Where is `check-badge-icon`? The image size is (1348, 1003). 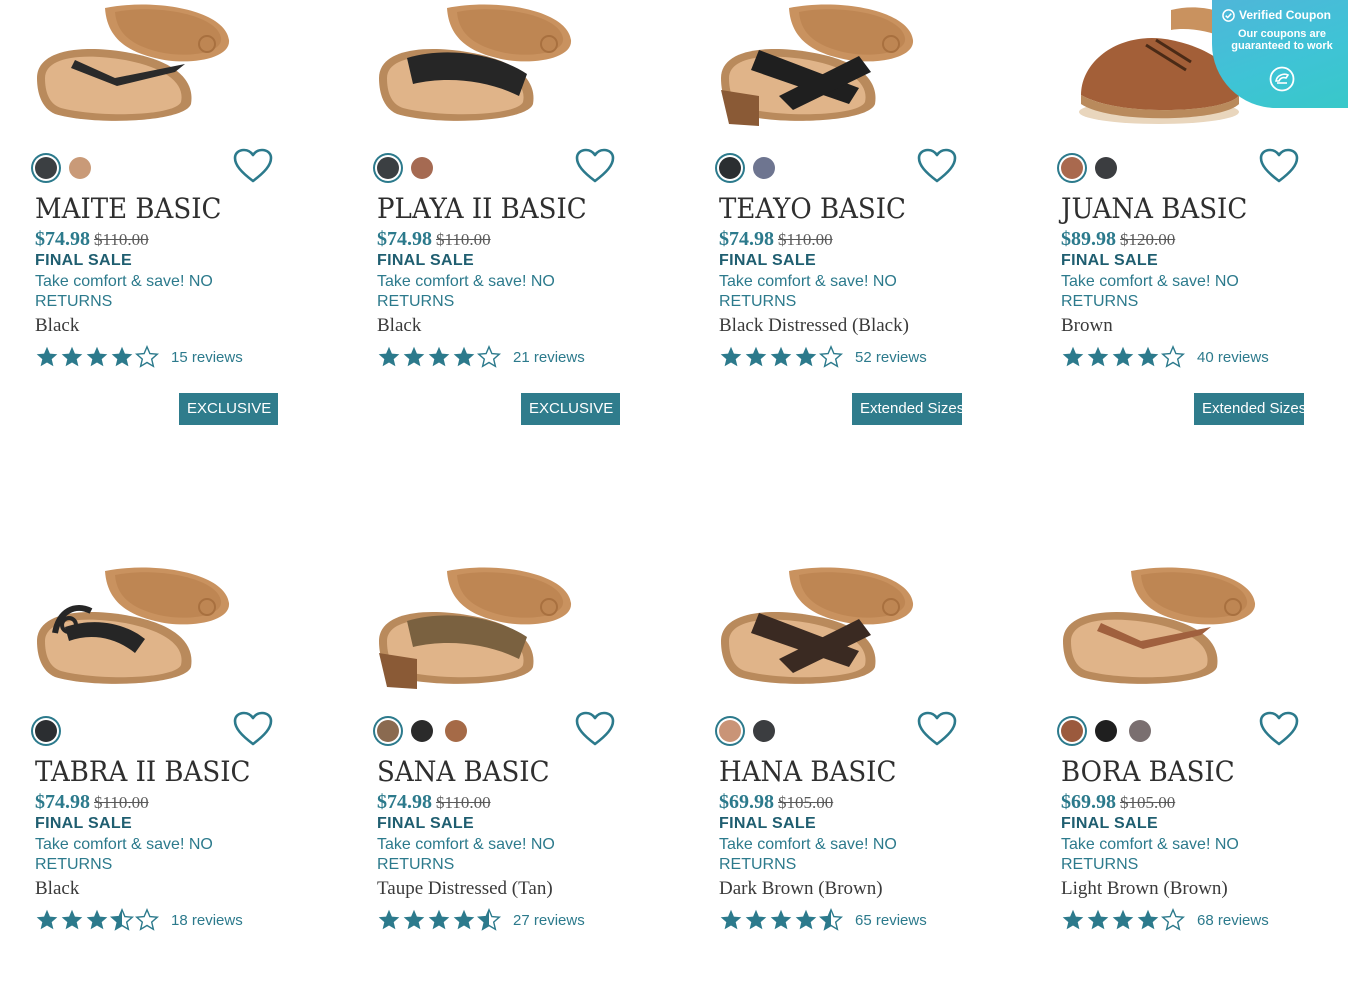
check-badge-icon is located at coordinates (1228, 15).